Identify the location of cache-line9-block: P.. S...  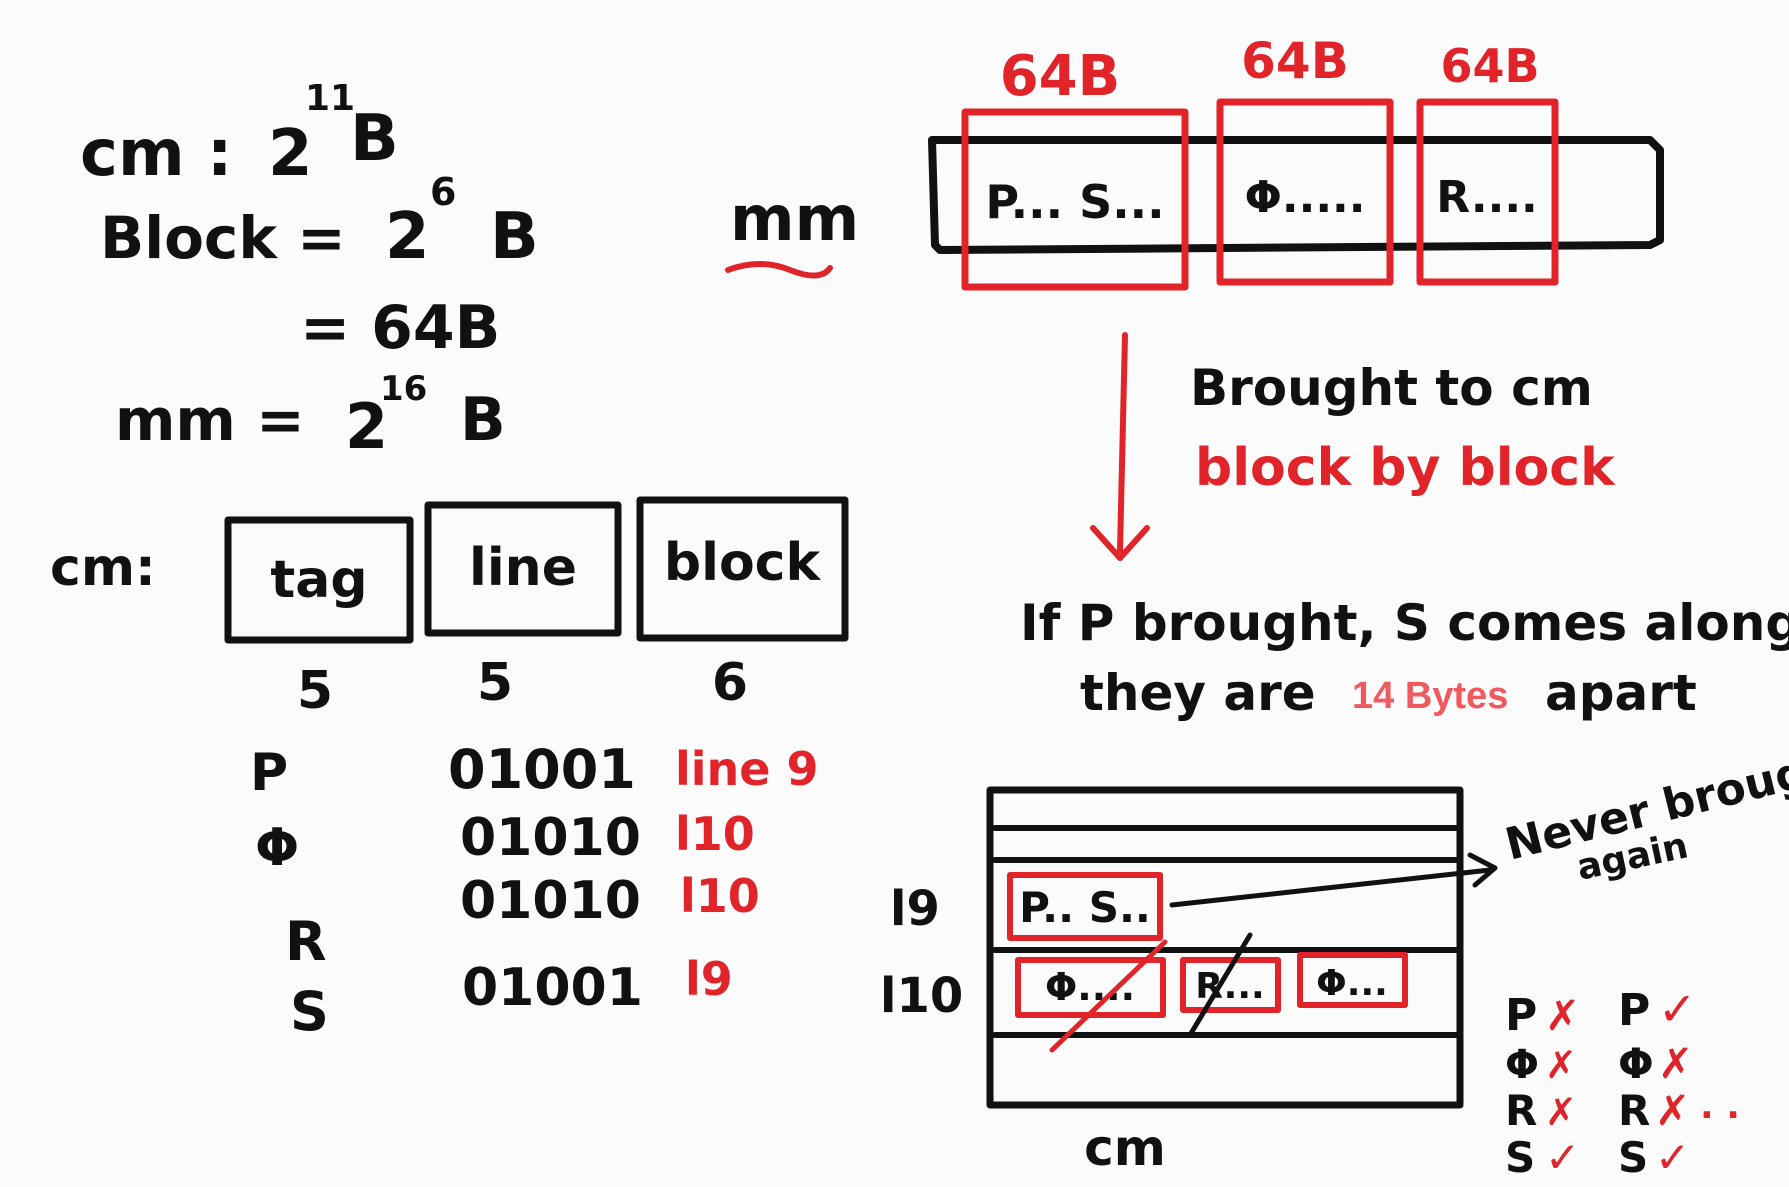
(1085, 907).